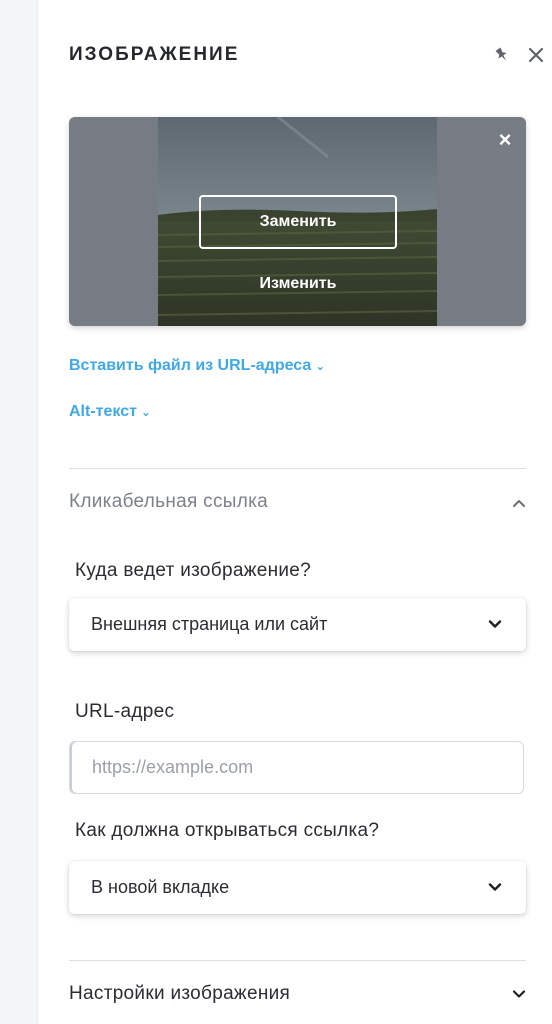 This screenshot has height=1024, width=552. I want to click on image-settings-section-header: Настройки изображения, so click(179, 994).